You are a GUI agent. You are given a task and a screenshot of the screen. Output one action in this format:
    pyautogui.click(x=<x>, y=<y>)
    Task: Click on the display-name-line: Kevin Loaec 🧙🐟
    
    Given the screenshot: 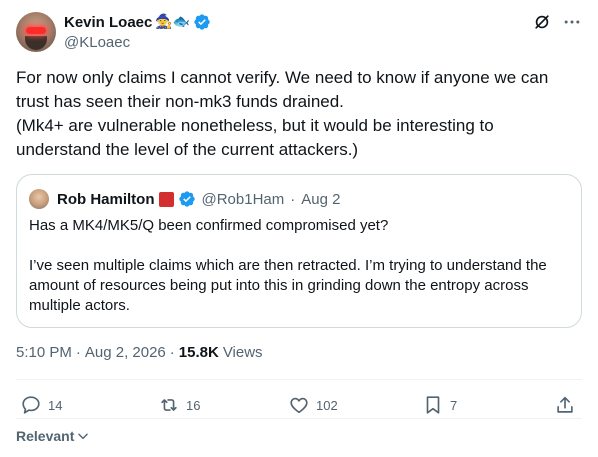 What is the action you would take?
    pyautogui.click(x=137, y=22)
    